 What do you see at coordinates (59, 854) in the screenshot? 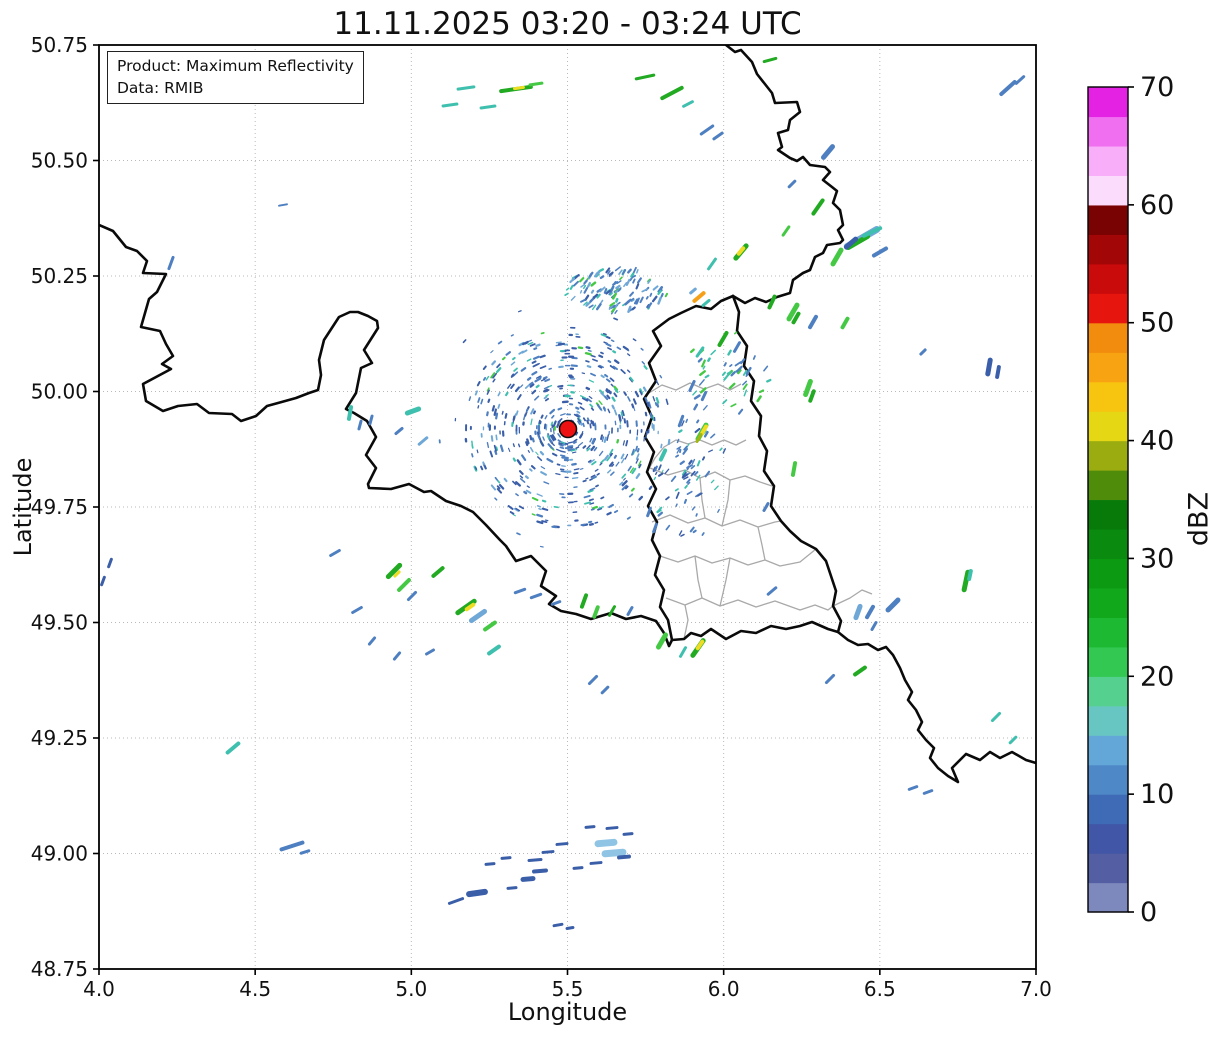
I see `y-tick-label: 49.00` at bounding box center [59, 854].